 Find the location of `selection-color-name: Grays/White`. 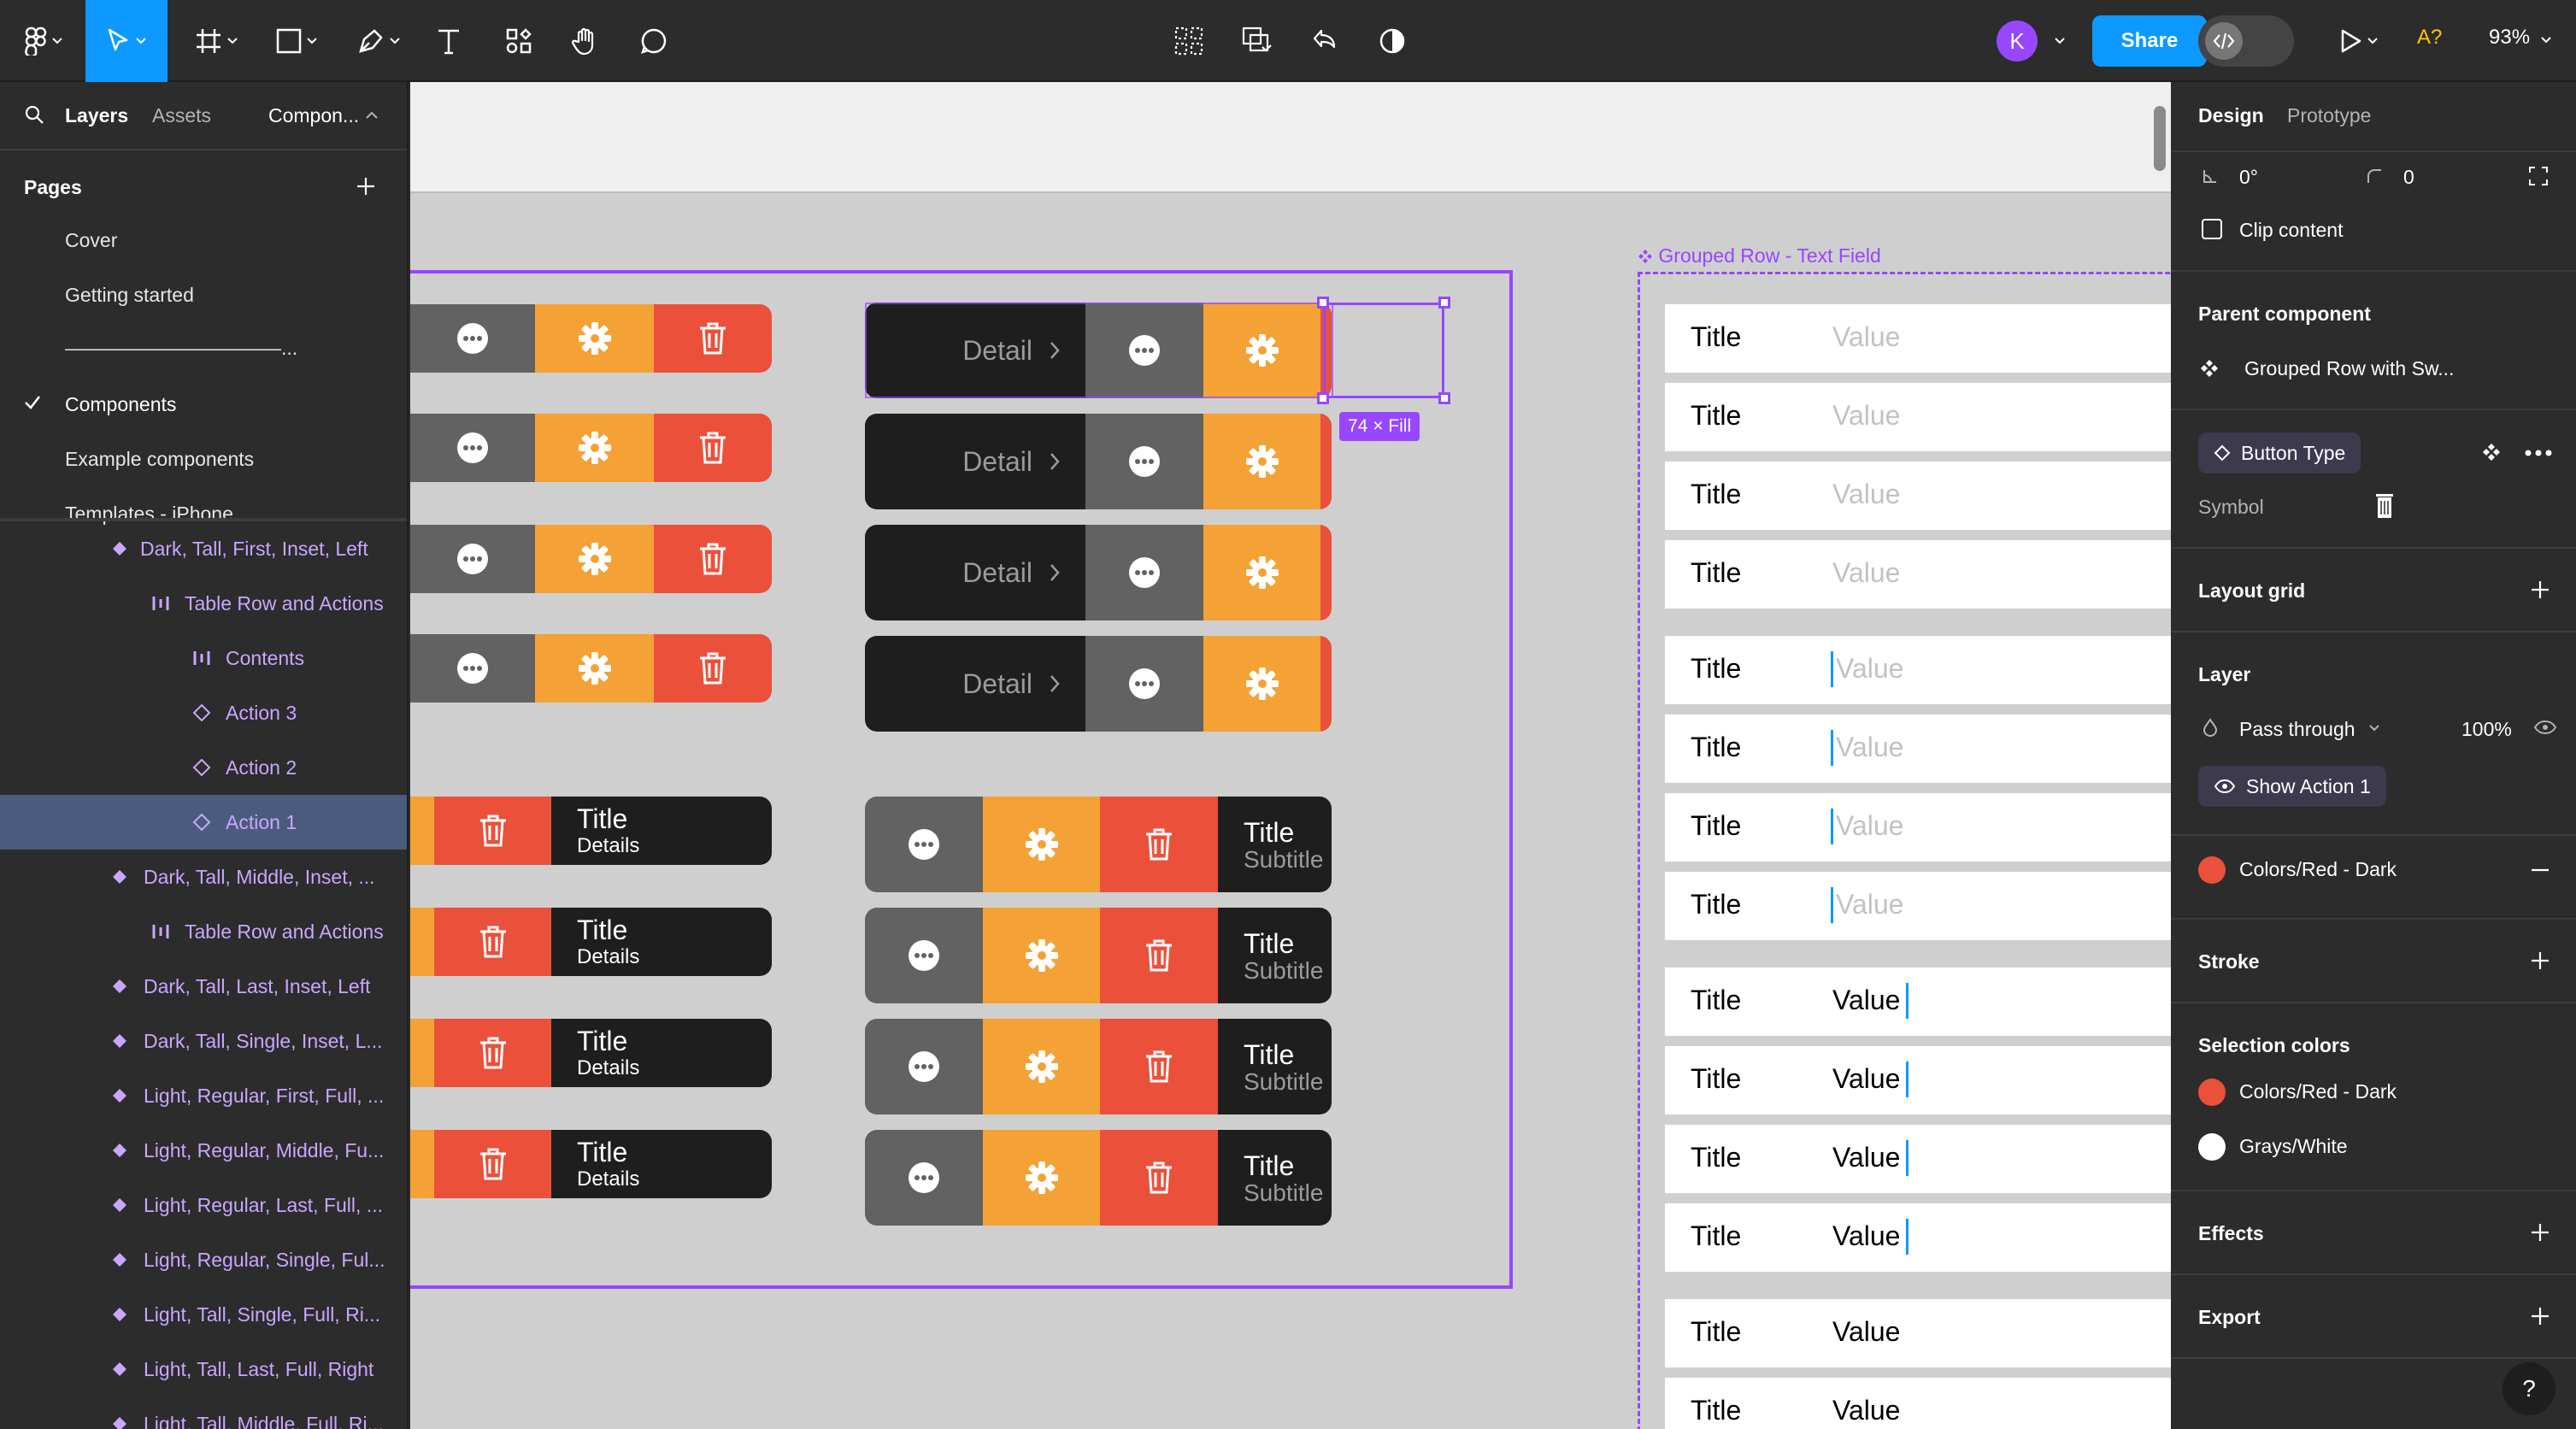

selection-color-name: Grays/White is located at coordinates (2293, 1146).